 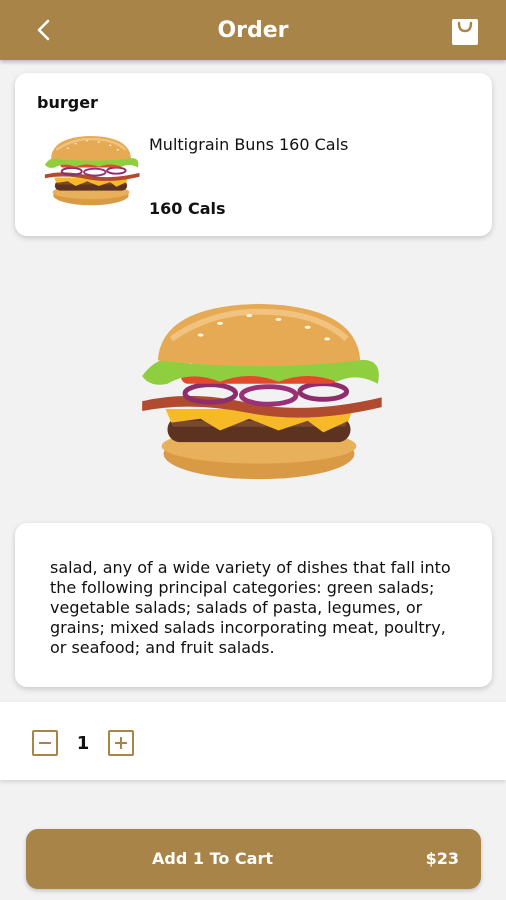 I want to click on page-title: Order, so click(x=253, y=30).